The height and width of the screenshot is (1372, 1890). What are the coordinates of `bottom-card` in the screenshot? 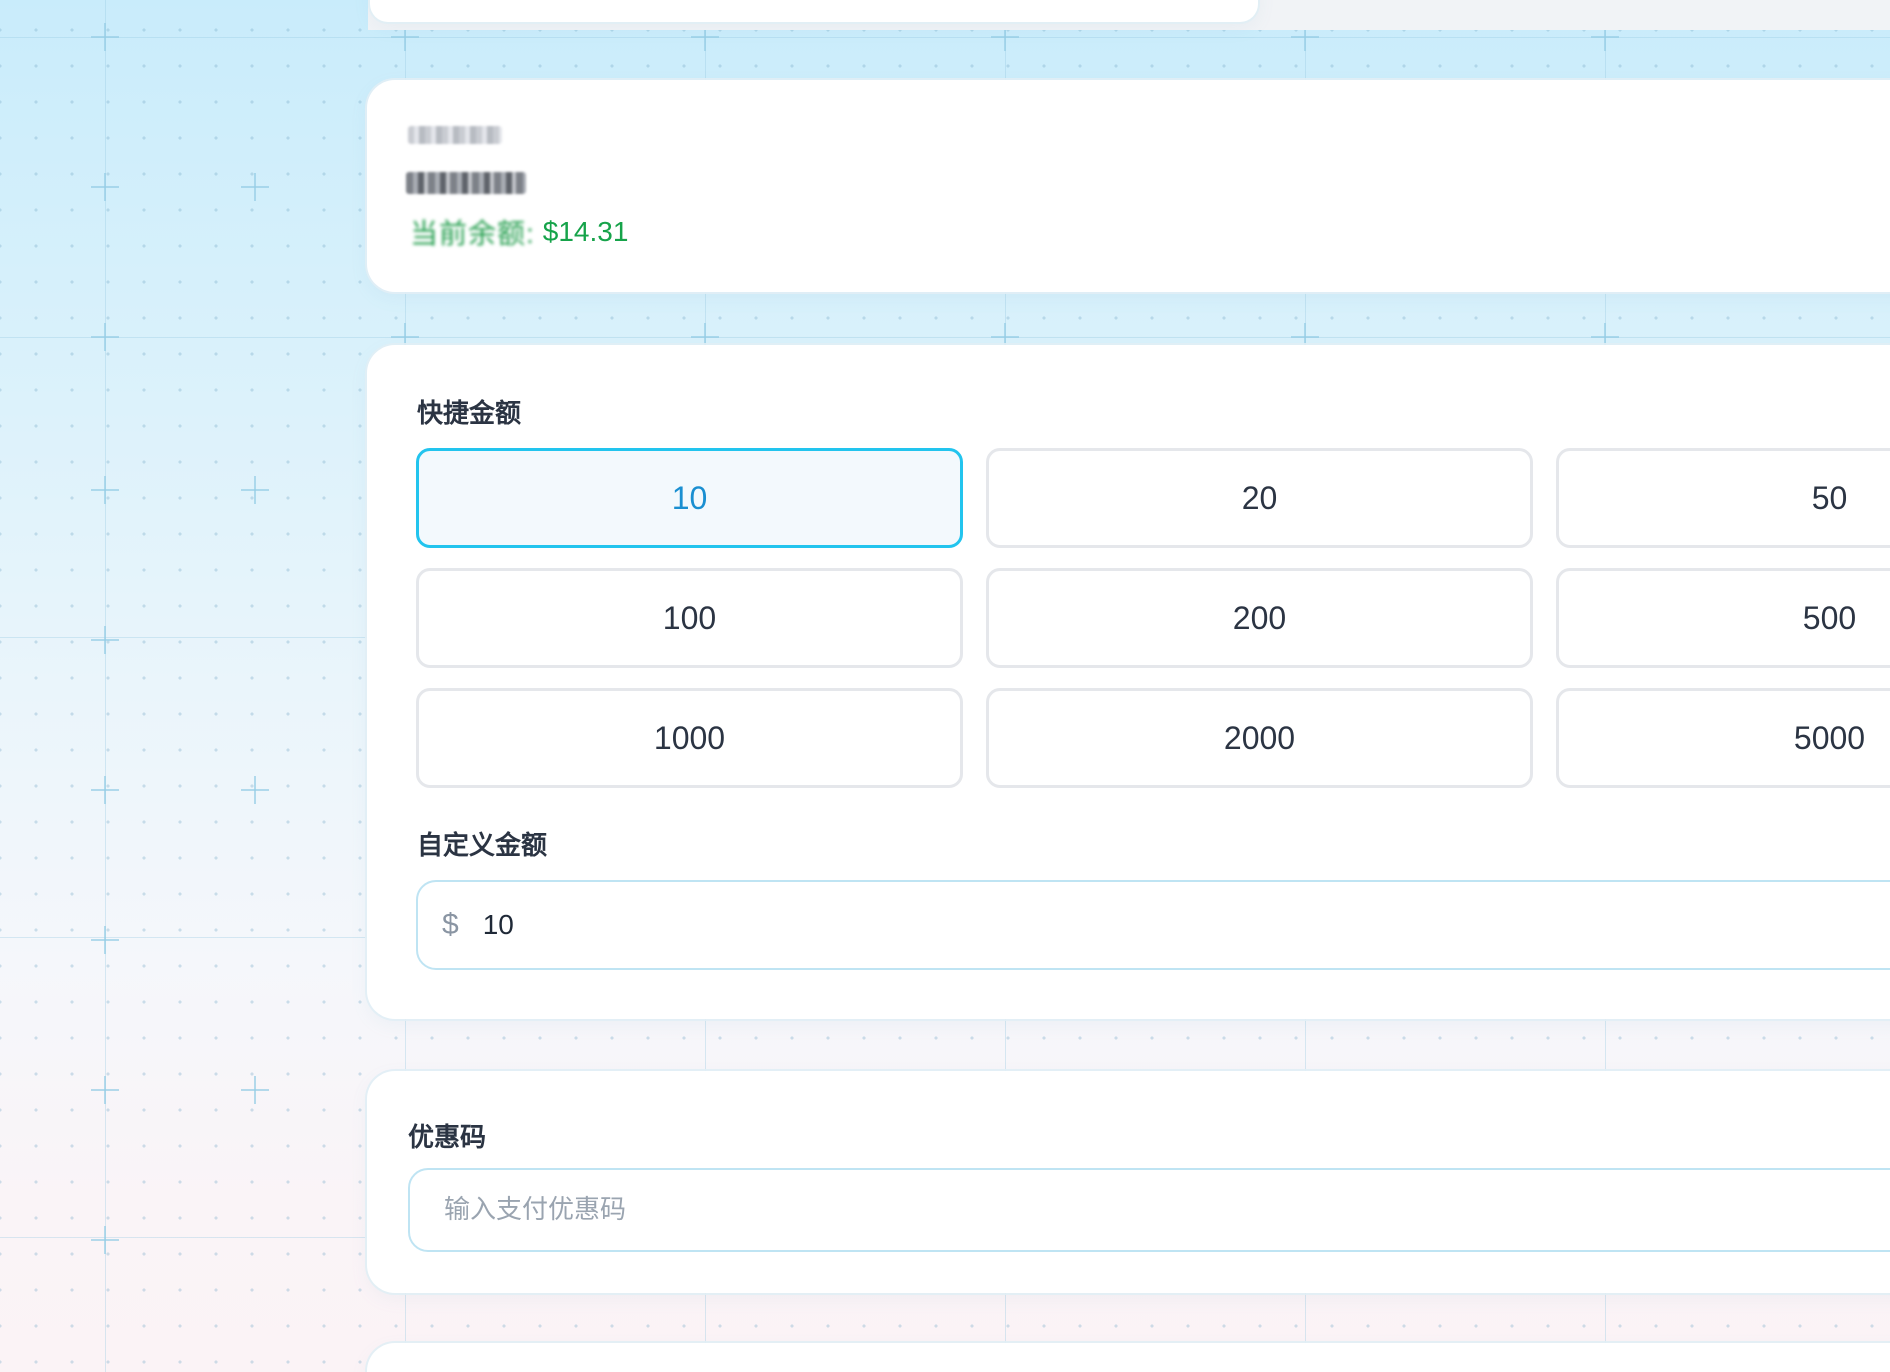 It's located at (1128, 1357).